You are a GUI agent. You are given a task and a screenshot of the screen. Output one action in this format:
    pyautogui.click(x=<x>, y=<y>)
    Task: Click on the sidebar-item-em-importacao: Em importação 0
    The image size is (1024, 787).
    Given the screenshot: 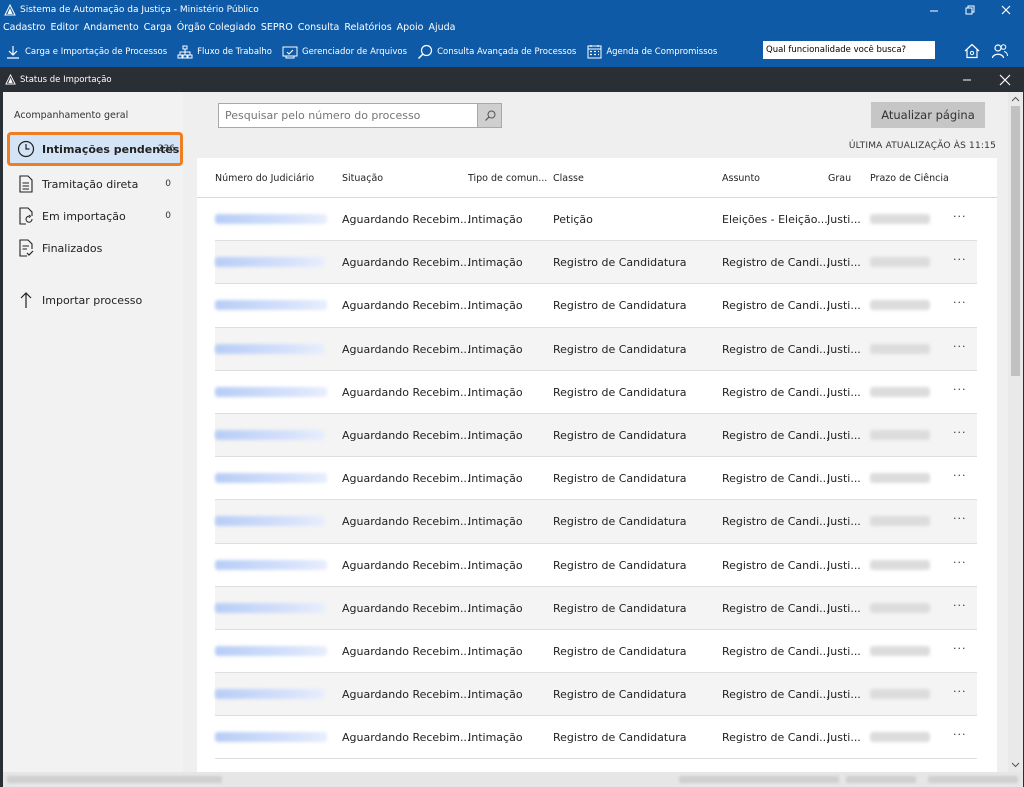 What is the action you would take?
    pyautogui.click(x=95, y=216)
    